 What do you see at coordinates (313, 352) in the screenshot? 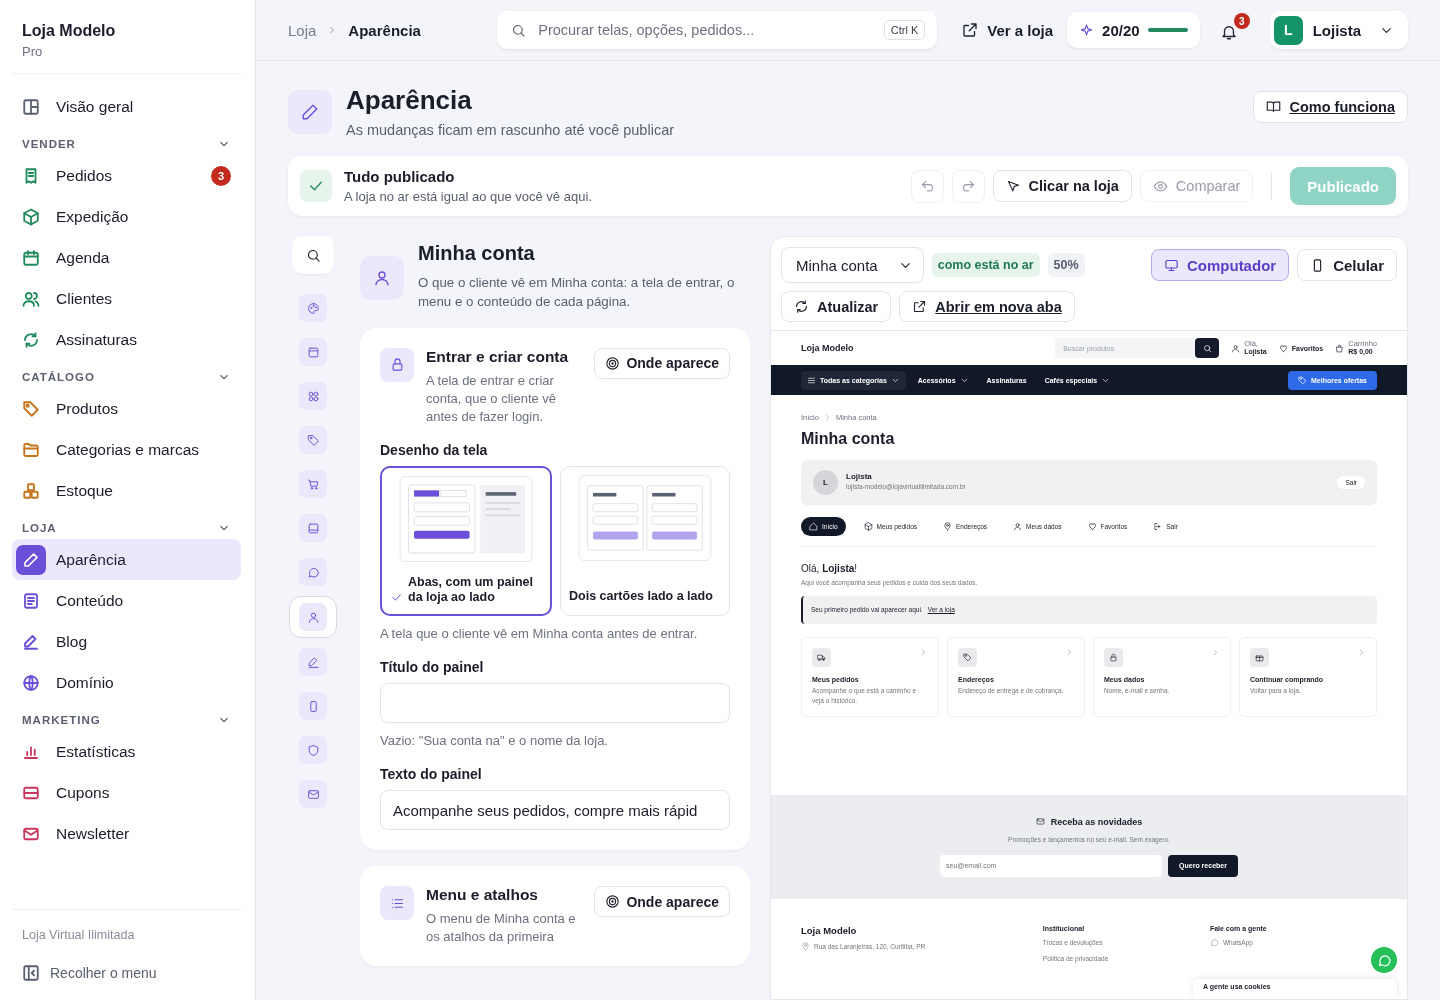
I see `window-icon` at bounding box center [313, 352].